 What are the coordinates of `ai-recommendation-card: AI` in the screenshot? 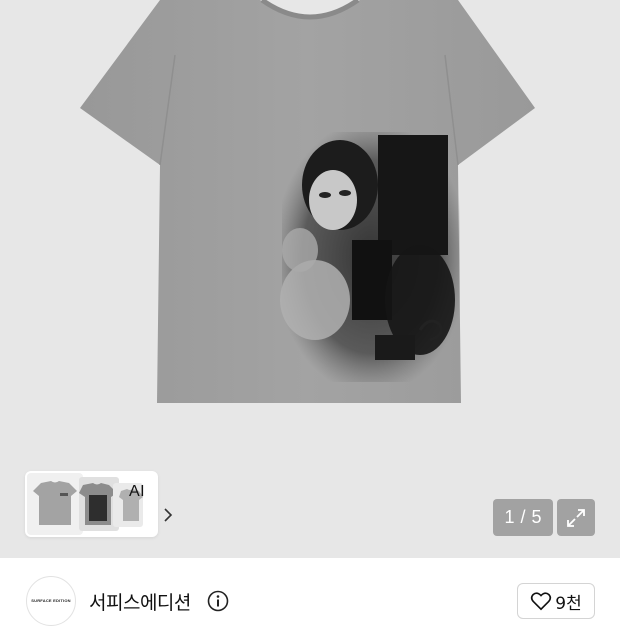 It's located at (99, 504).